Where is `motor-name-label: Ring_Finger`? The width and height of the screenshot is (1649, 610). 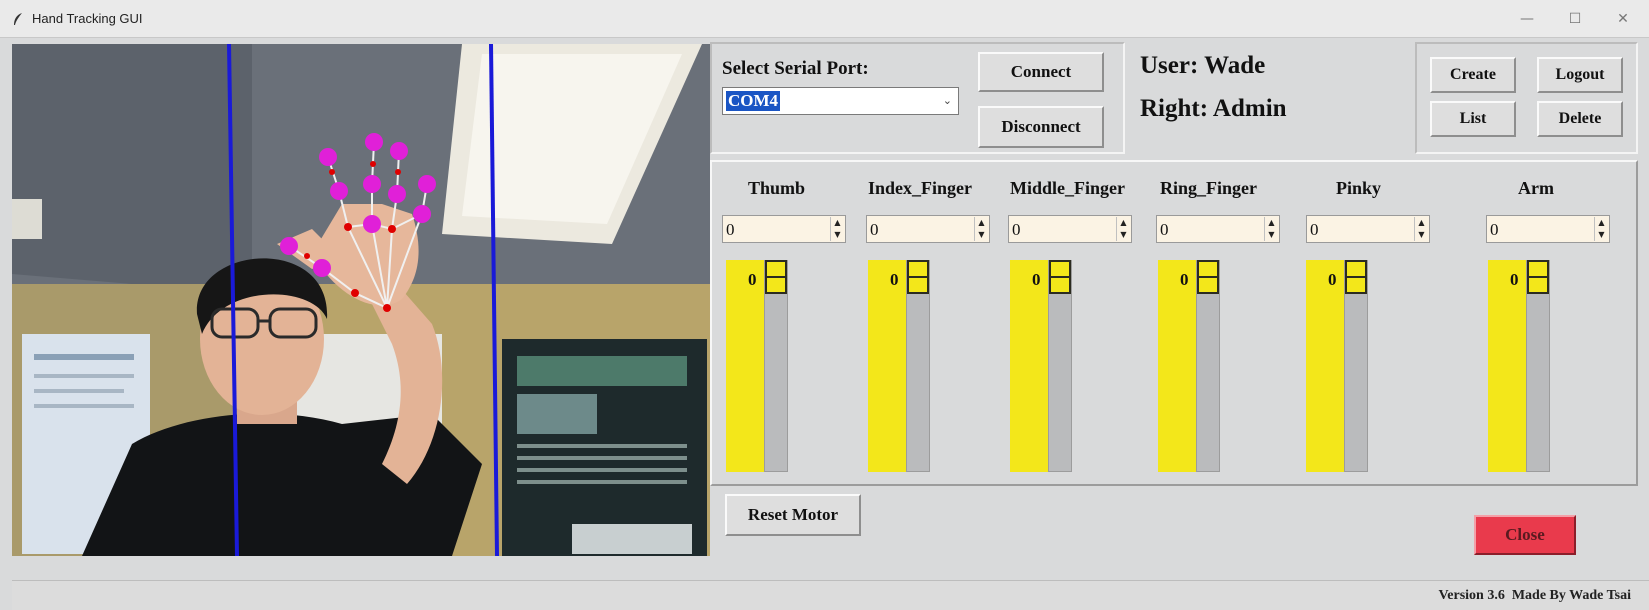
motor-name-label: Ring_Finger is located at coordinates (1208, 188).